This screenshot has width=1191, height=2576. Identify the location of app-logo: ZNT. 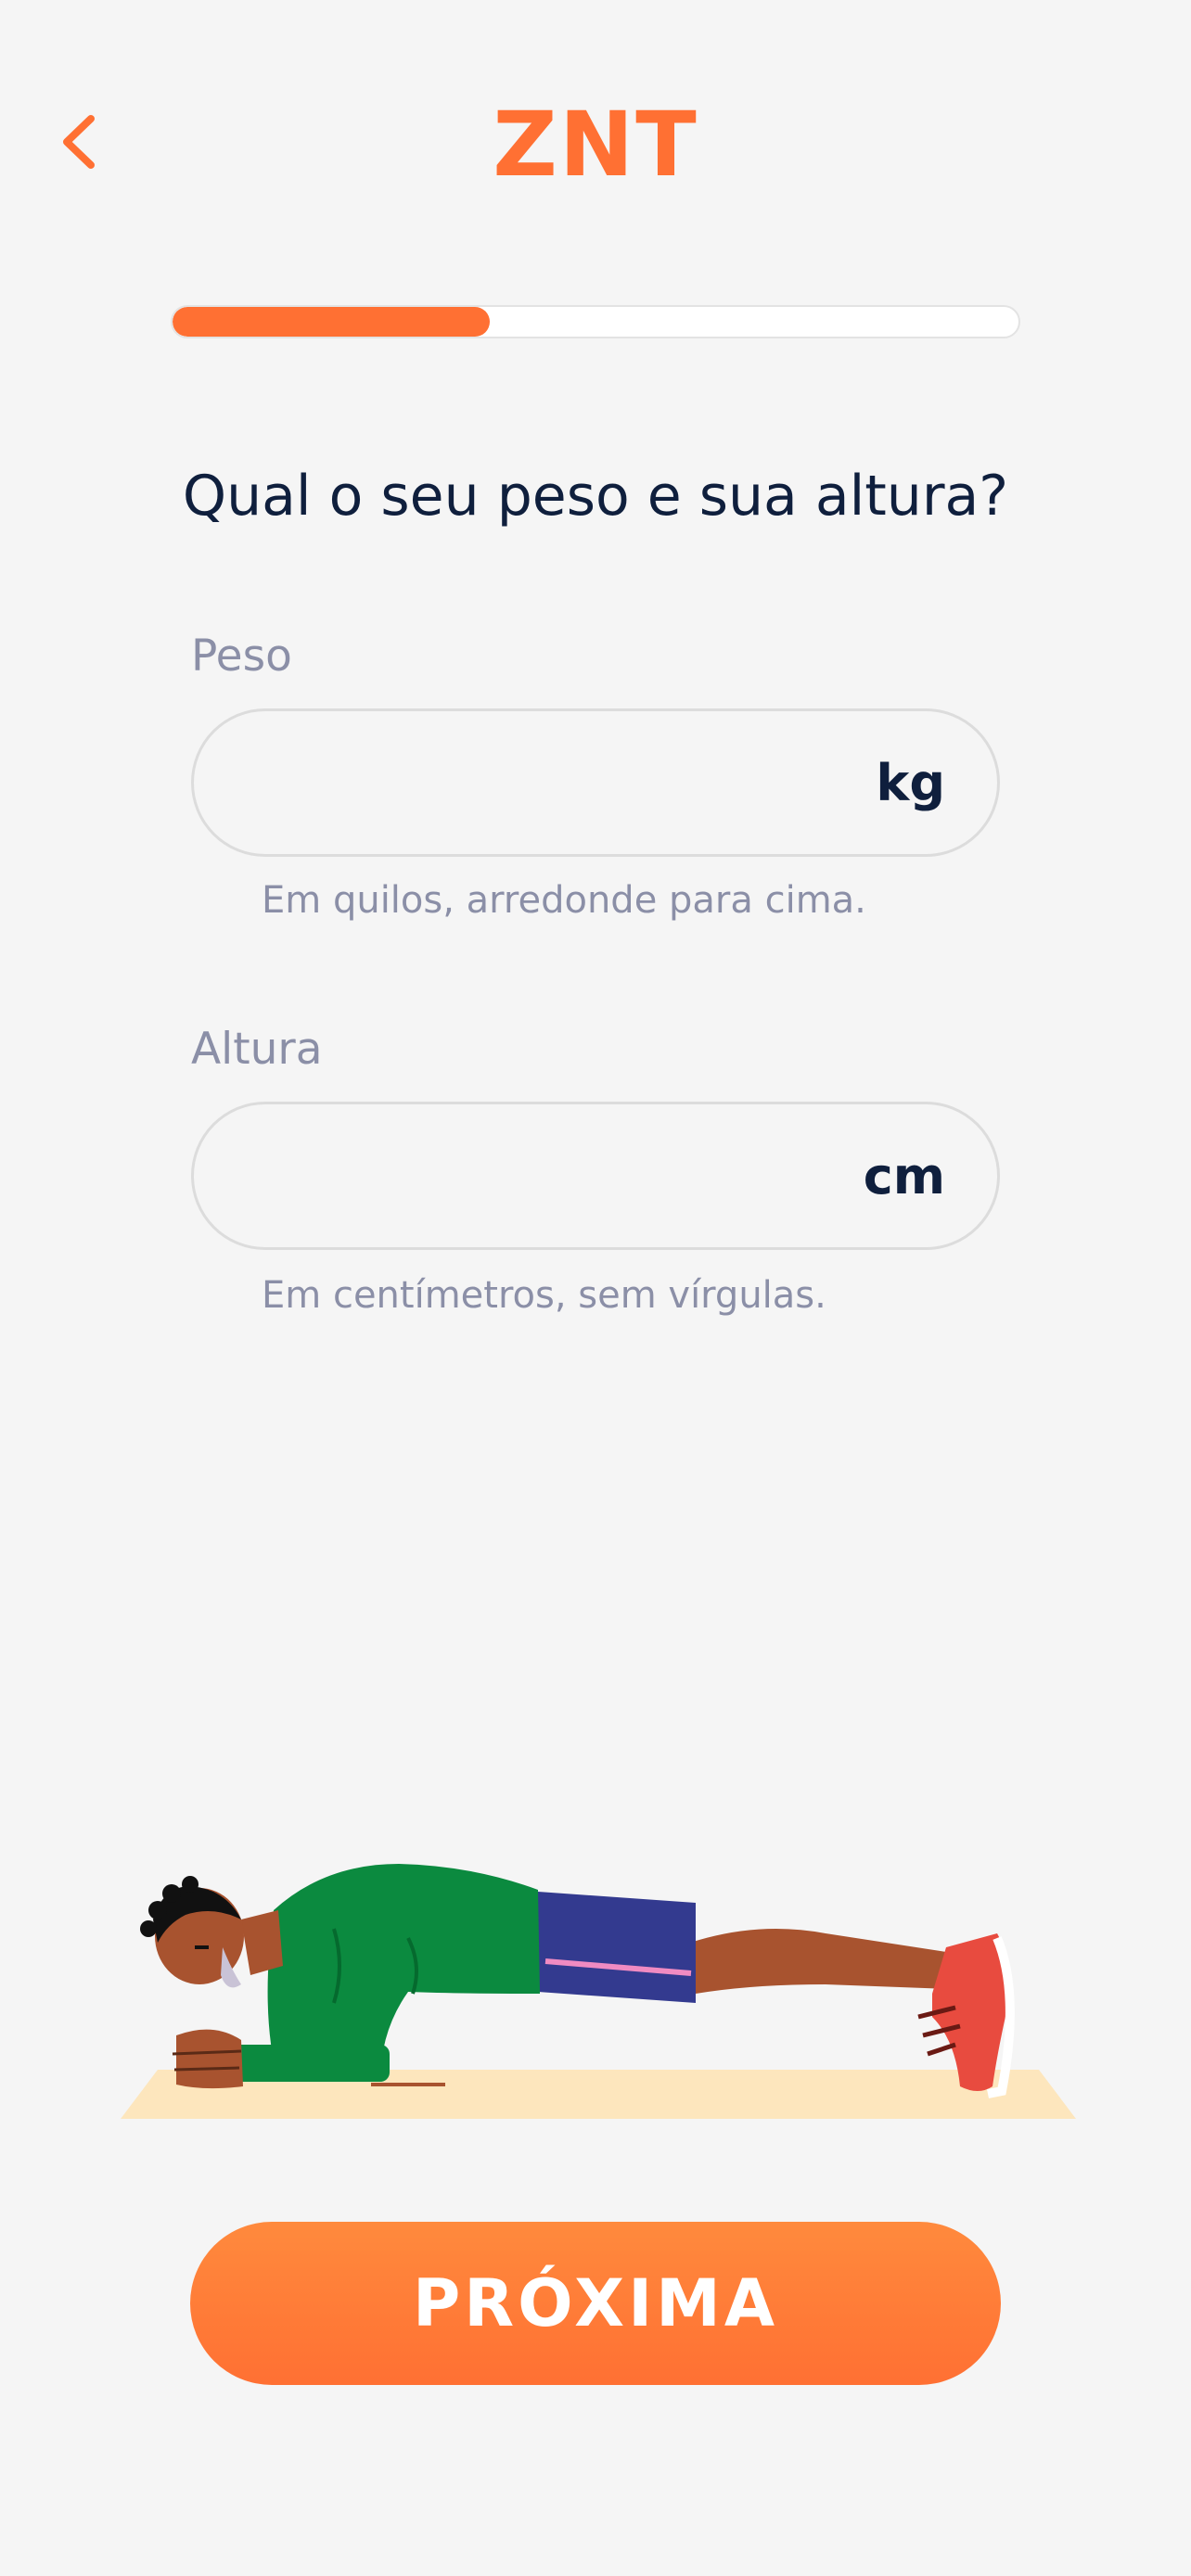
(595, 145).